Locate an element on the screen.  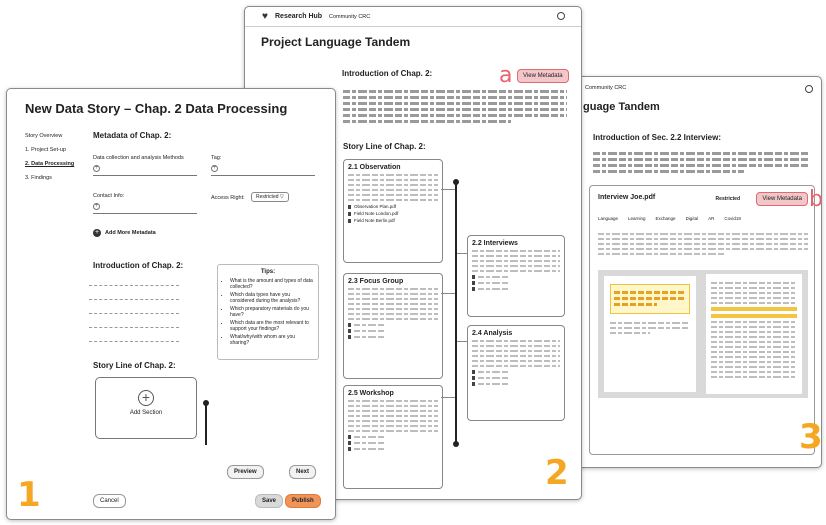
file-link: Field Note Berlin.pdf is located at coordinates (393, 220).